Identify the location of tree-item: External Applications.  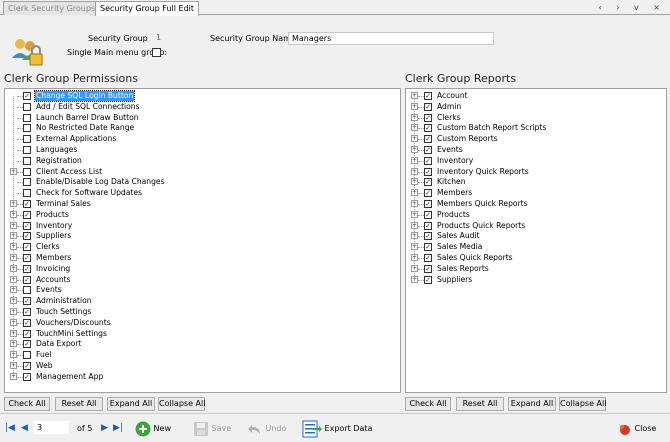
(202, 139).